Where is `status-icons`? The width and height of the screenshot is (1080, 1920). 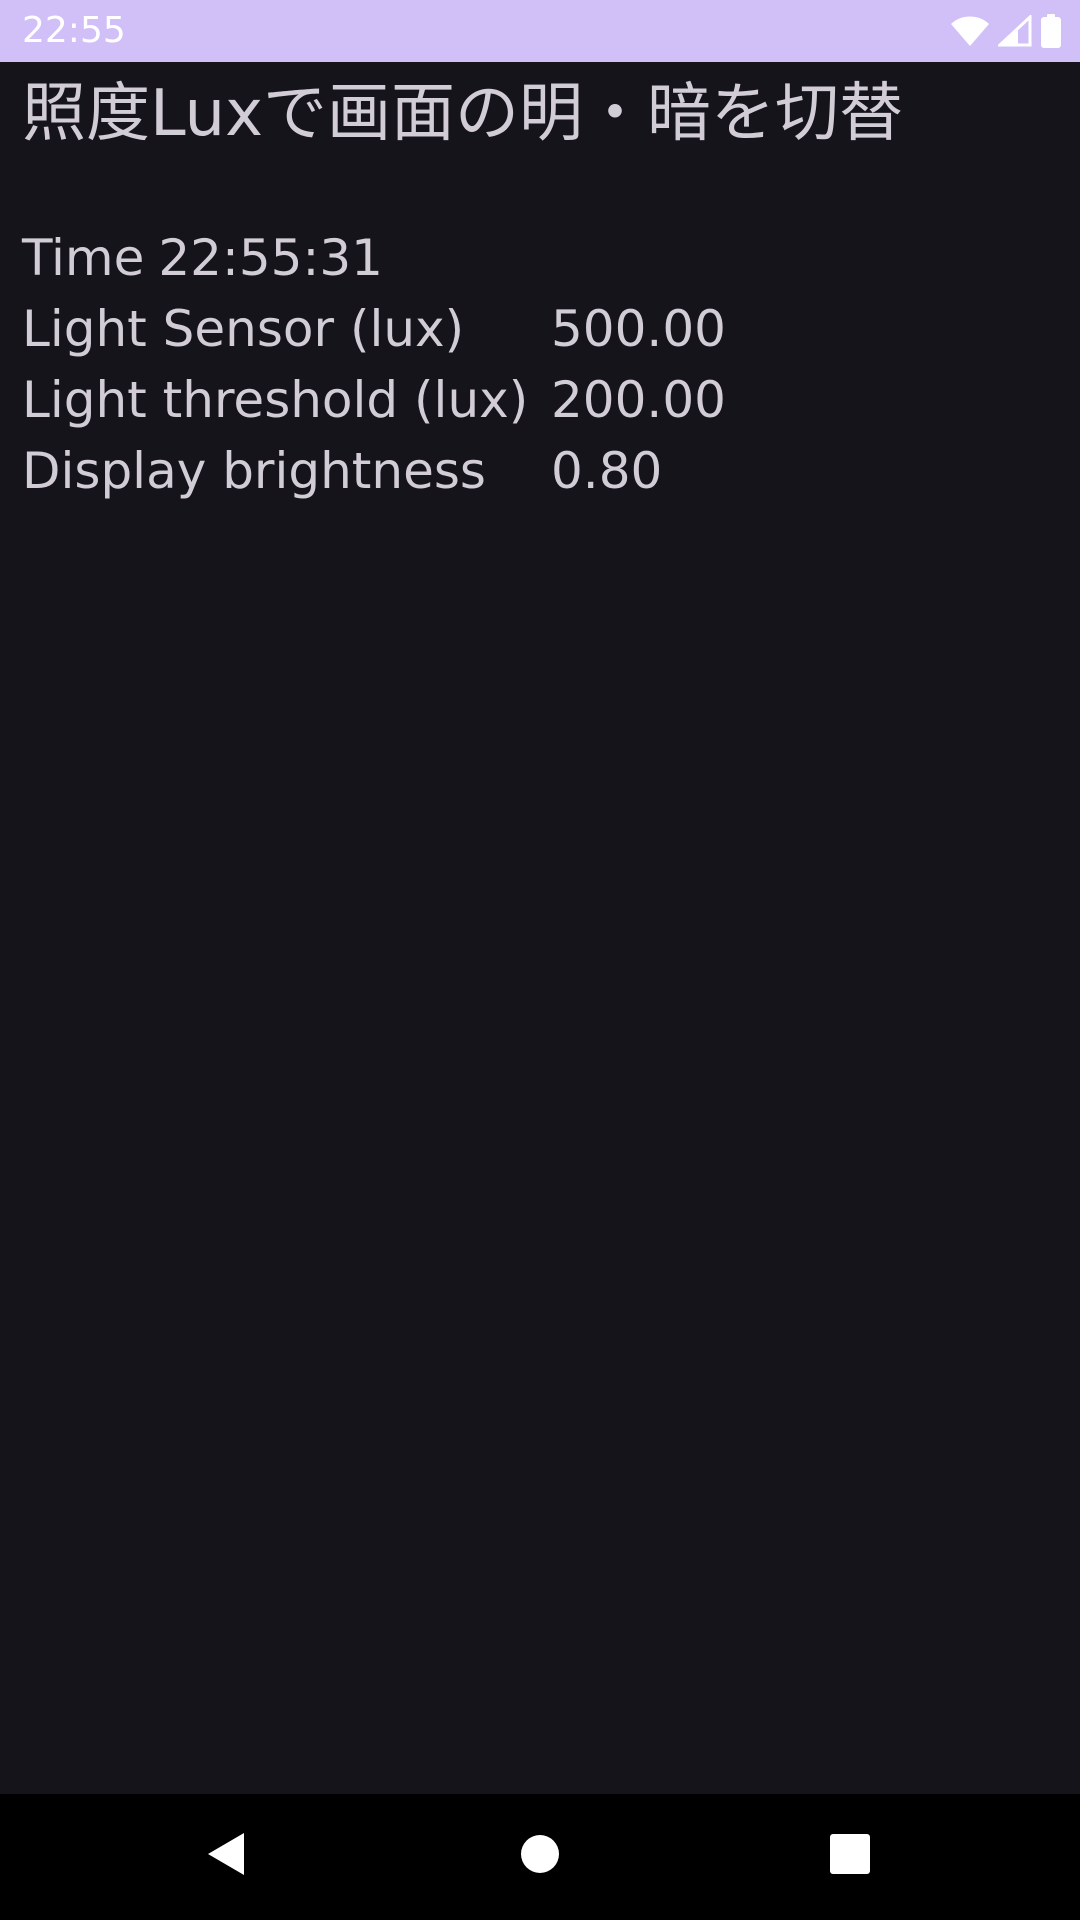 status-icons is located at coordinates (1006, 31).